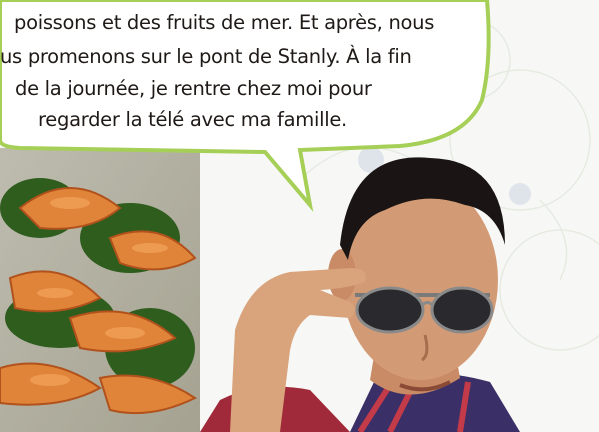 The height and width of the screenshot is (432, 599). Describe the element at coordinates (193, 88) in the screenshot. I see `bubble-line-3: de la journée, je rentre chez moi pour` at that location.